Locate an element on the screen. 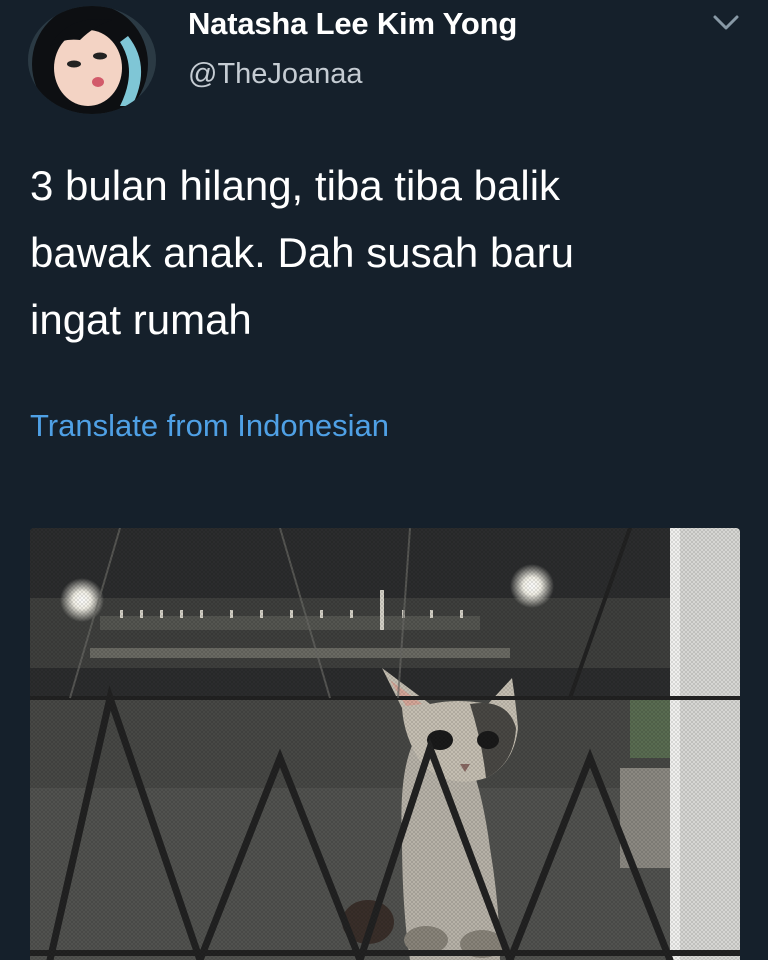 The height and width of the screenshot is (960, 768). translate-link: Translate from Indonesian is located at coordinates (209, 426).